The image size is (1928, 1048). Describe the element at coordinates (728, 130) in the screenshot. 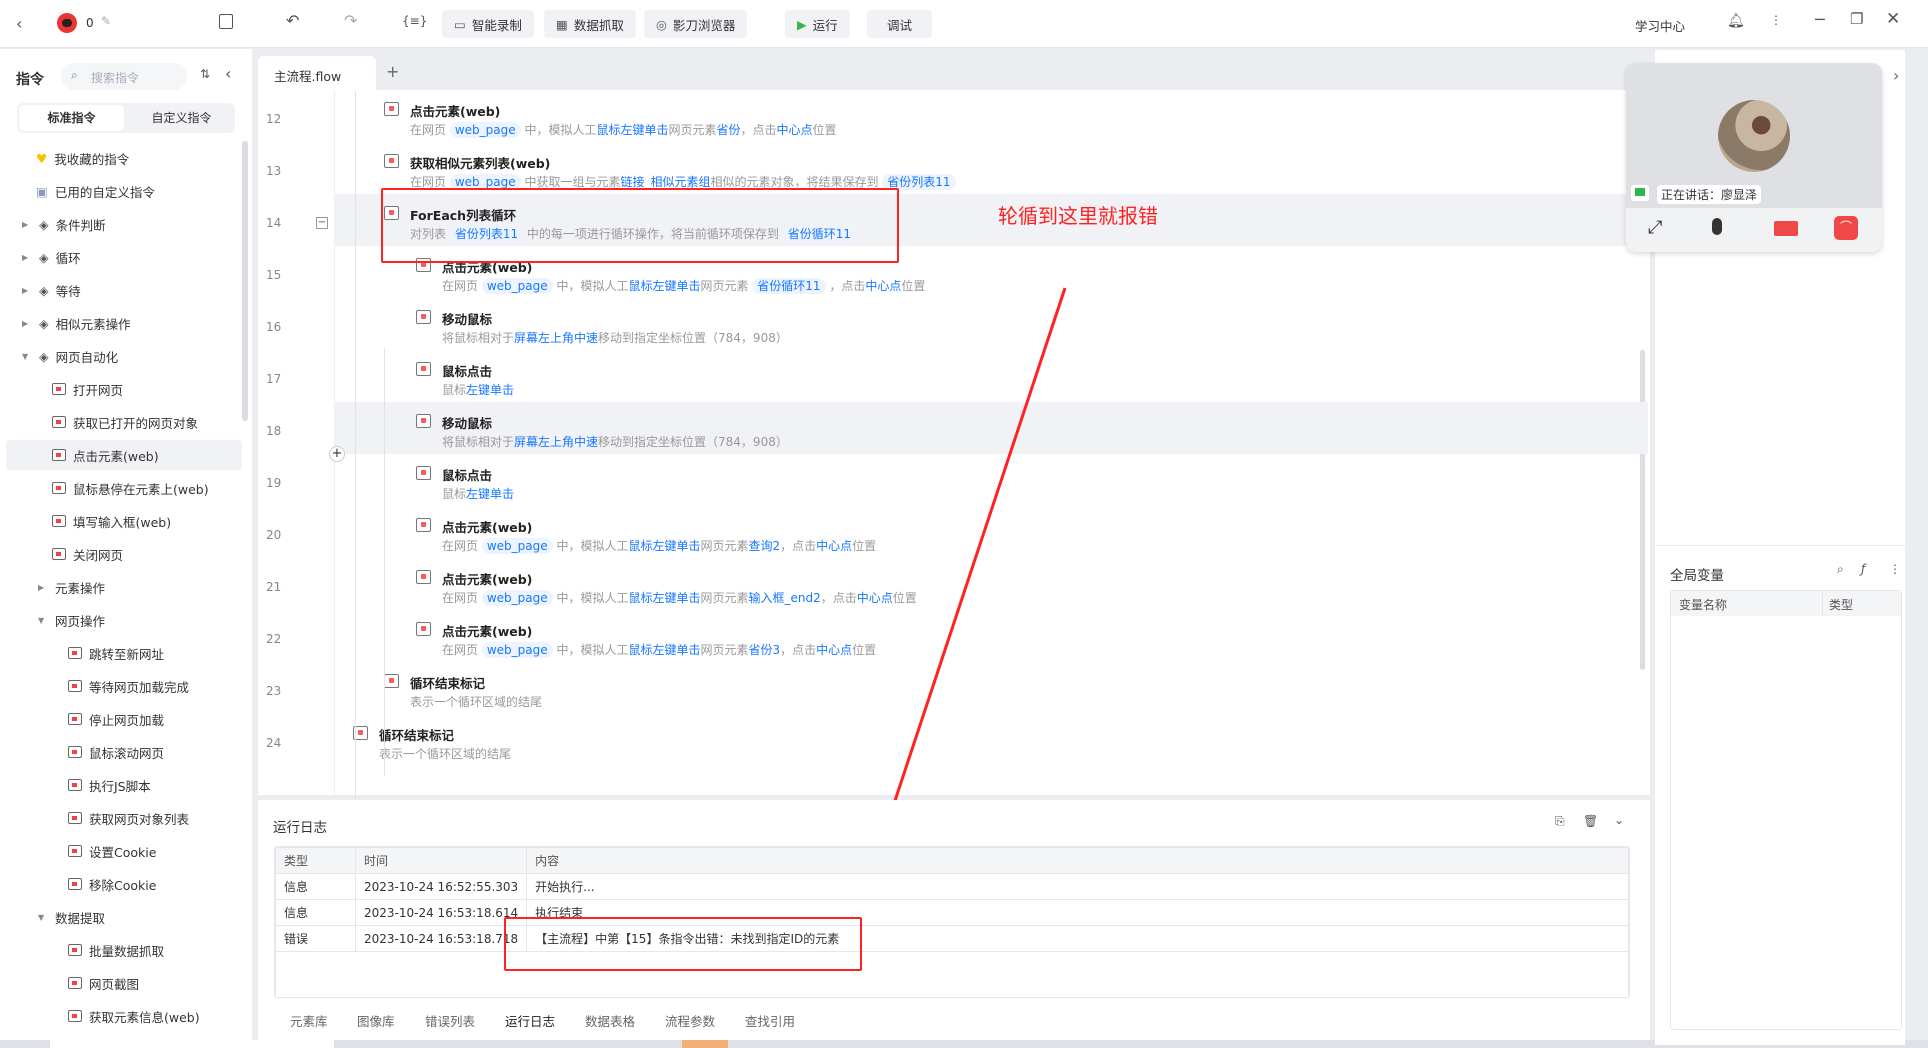

I see `parameter-link: 省份` at that location.